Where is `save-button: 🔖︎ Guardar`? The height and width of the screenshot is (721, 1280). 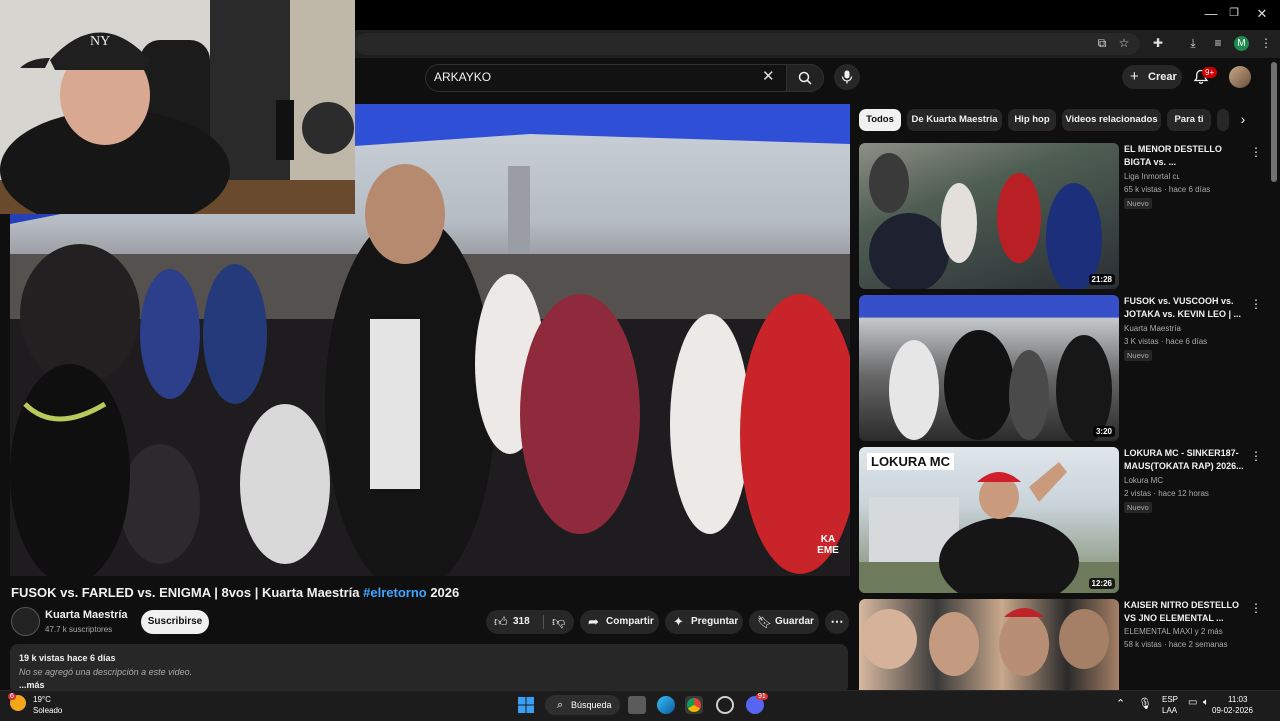 save-button: 🔖︎ Guardar is located at coordinates (784, 622).